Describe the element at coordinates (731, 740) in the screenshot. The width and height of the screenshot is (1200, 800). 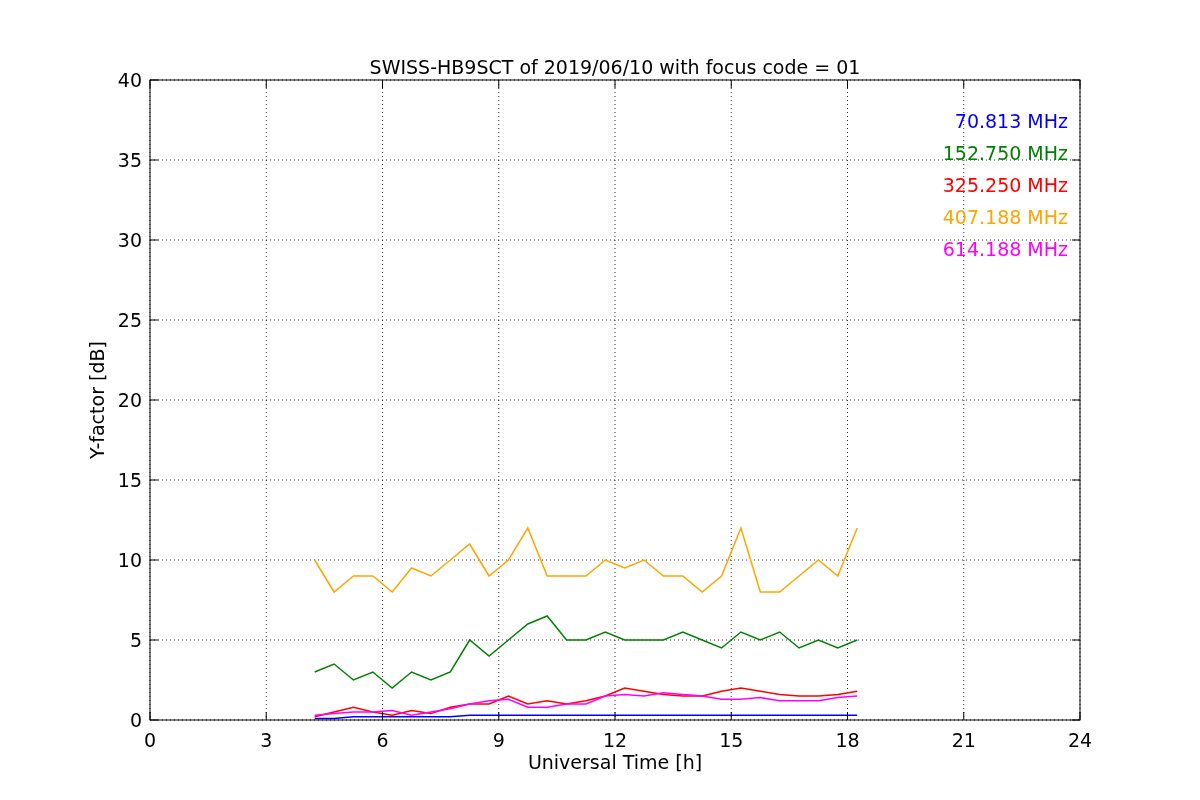
I see `x-tick-label: 15` at that location.